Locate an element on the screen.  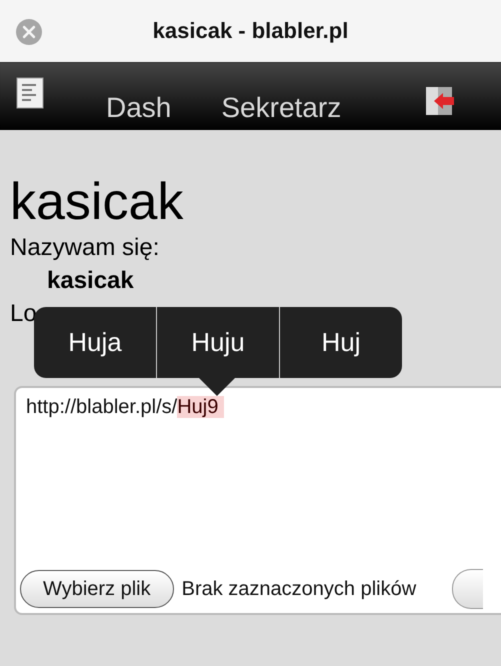
profile-heading: kasicak is located at coordinates (97, 202).